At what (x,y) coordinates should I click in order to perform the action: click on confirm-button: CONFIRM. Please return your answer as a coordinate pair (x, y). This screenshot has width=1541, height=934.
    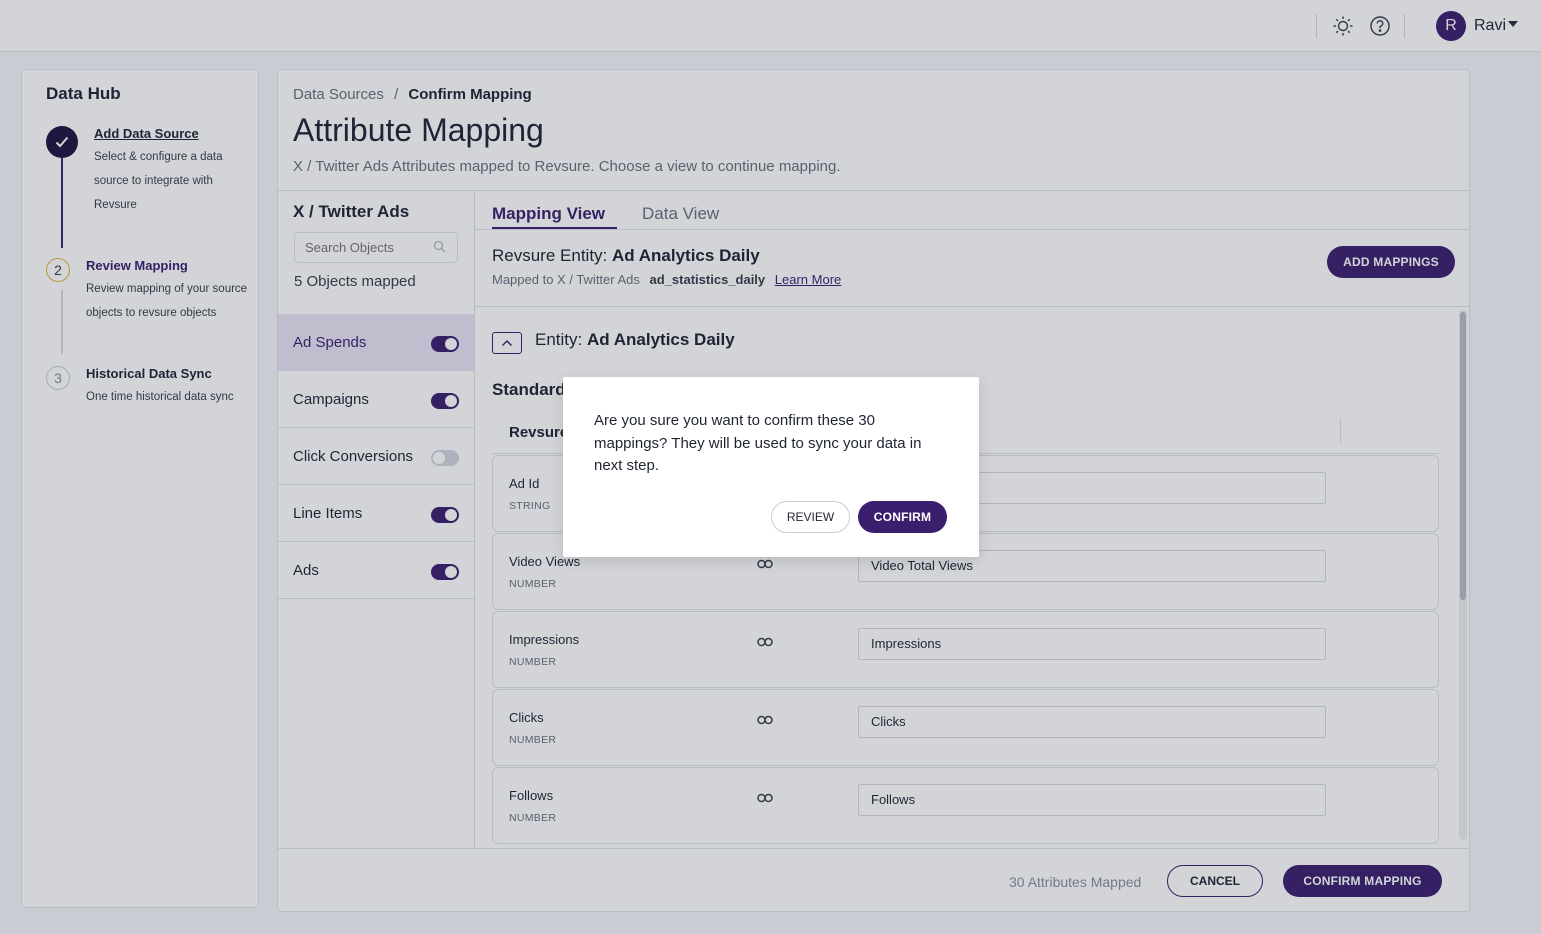
    Looking at the image, I should click on (902, 517).